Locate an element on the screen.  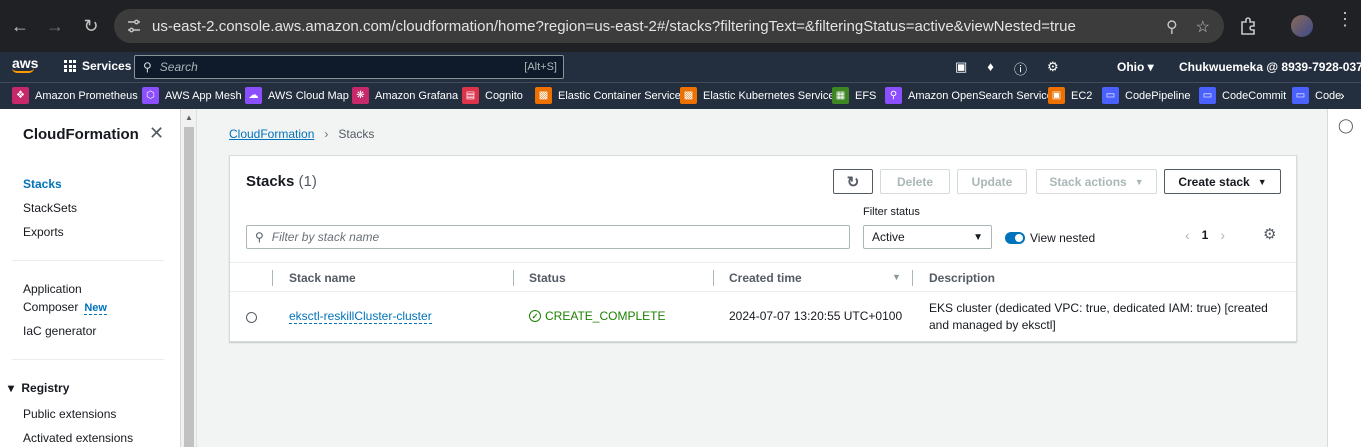
next-page-icon: › is located at coordinates (1222, 235).